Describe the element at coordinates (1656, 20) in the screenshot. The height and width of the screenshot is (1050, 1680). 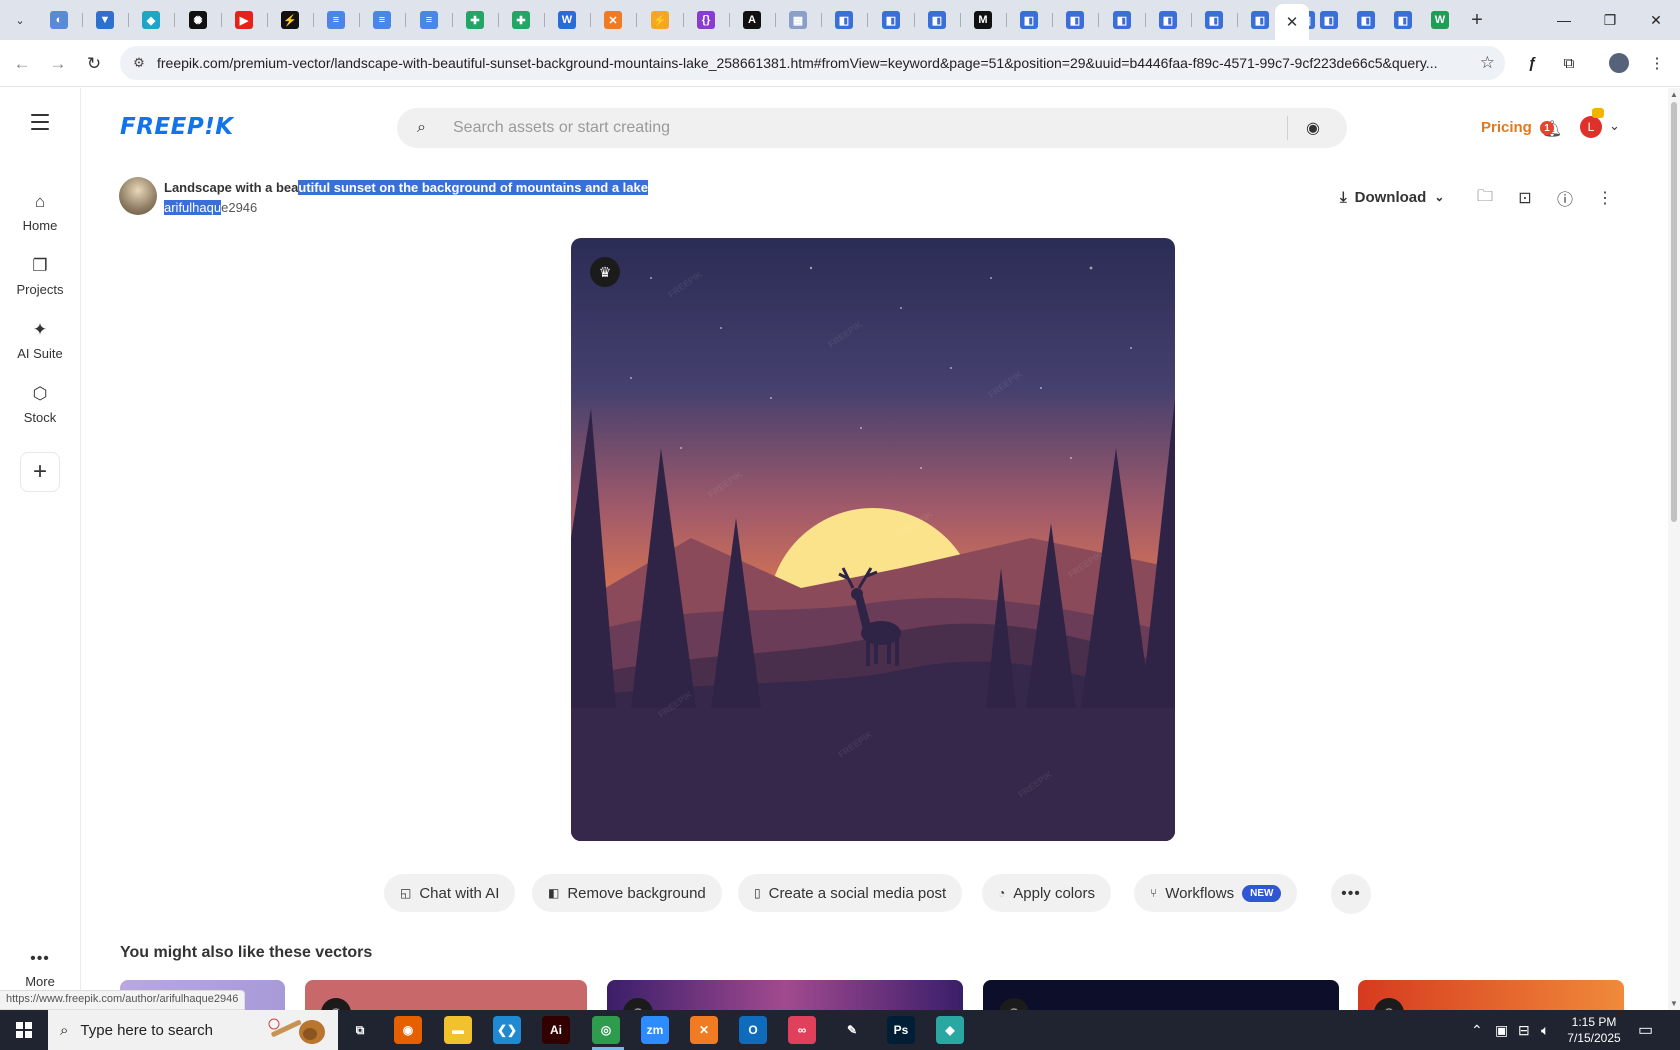
I see `close-window-button: ✕` at that location.